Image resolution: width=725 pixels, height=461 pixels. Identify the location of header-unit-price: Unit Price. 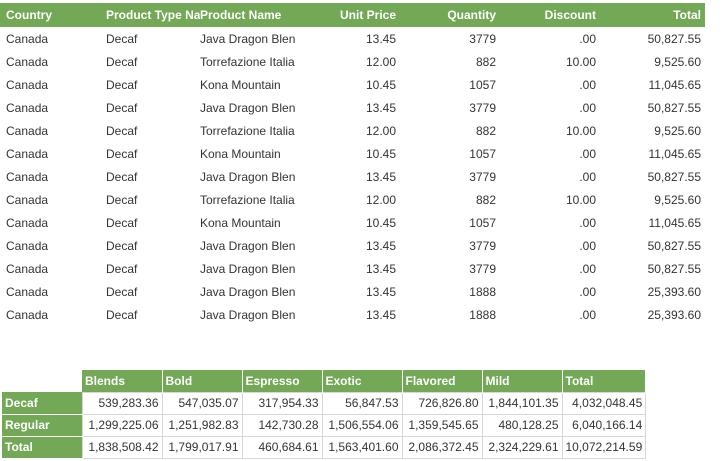
(350, 15).